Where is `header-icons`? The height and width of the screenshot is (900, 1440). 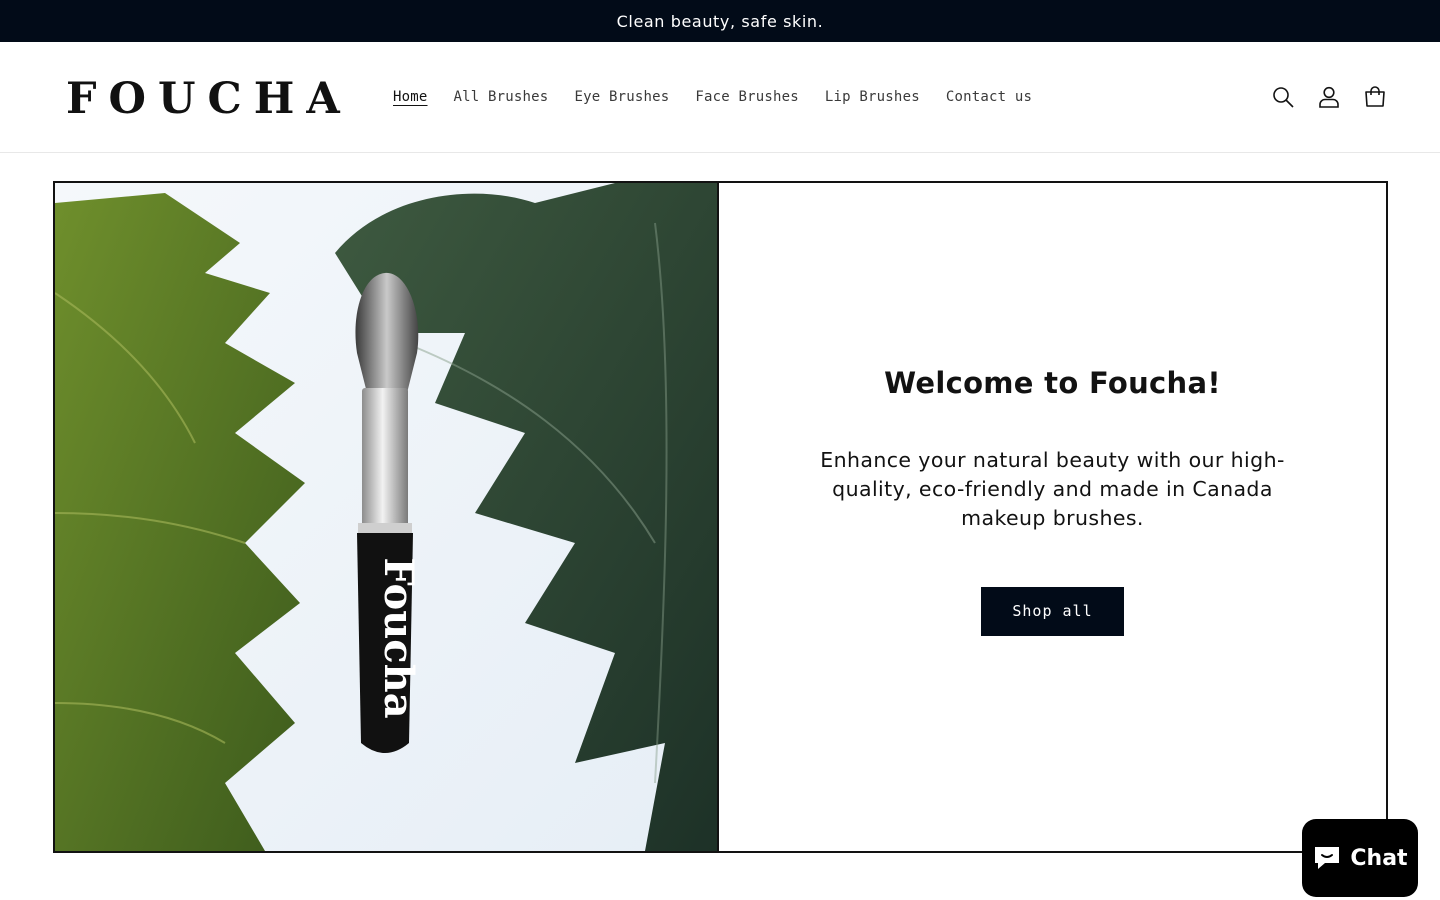
header-icons is located at coordinates (1329, 97).